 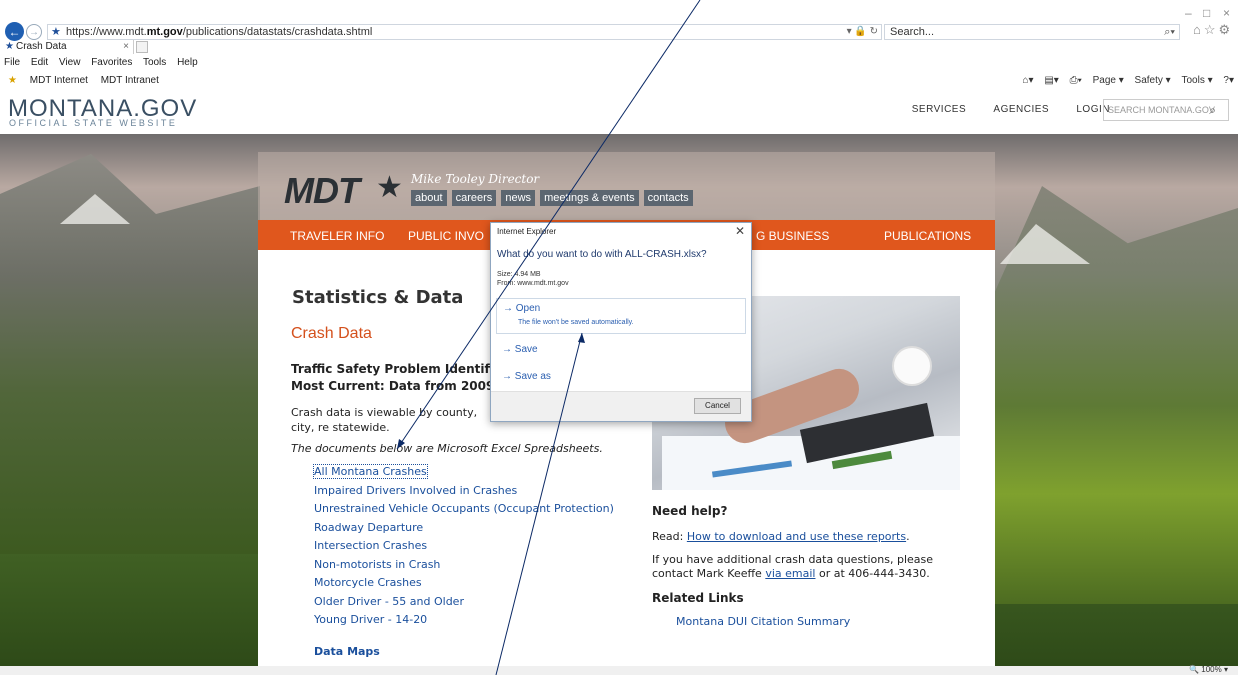 What do you see at coordinates (370, 471) in the screenshot?
I see `link-all-montana-crashes: All Montana Crashes` at bounding box center [370, 471].